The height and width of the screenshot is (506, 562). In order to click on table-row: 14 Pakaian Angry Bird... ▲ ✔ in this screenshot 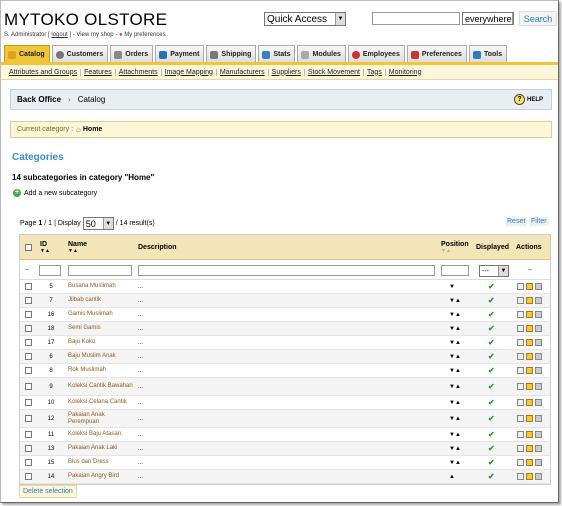, I will do `click(285, 477)`.